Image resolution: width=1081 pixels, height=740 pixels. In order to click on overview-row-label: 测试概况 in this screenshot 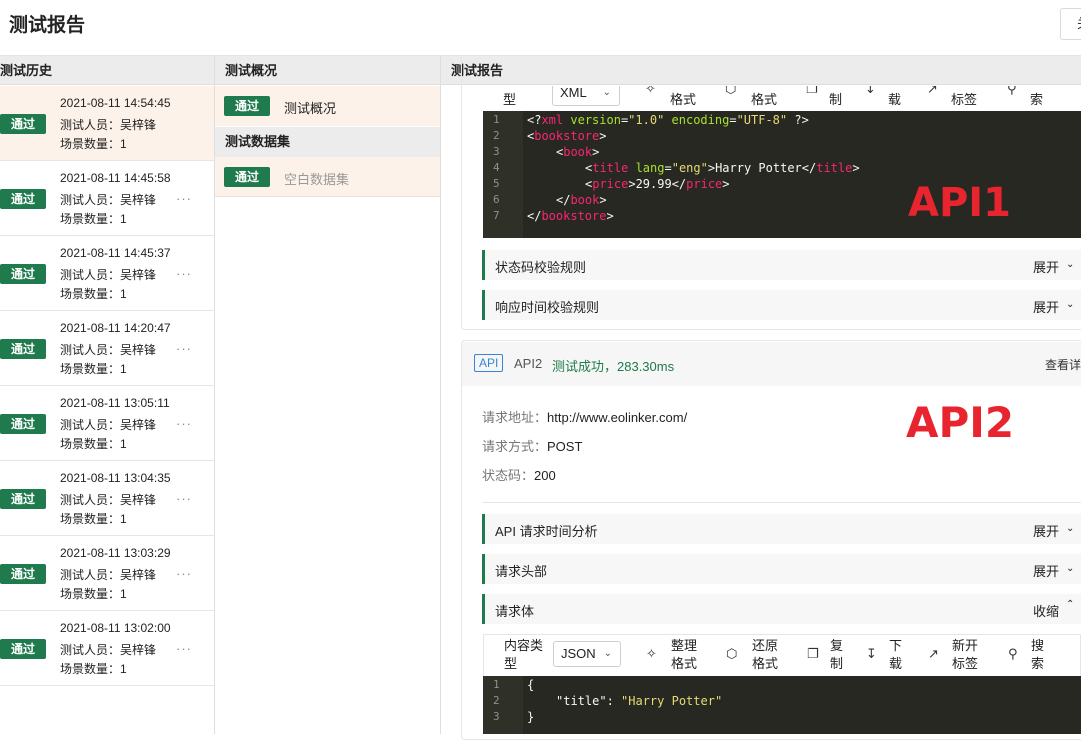, I will do `click(310, 108)`.